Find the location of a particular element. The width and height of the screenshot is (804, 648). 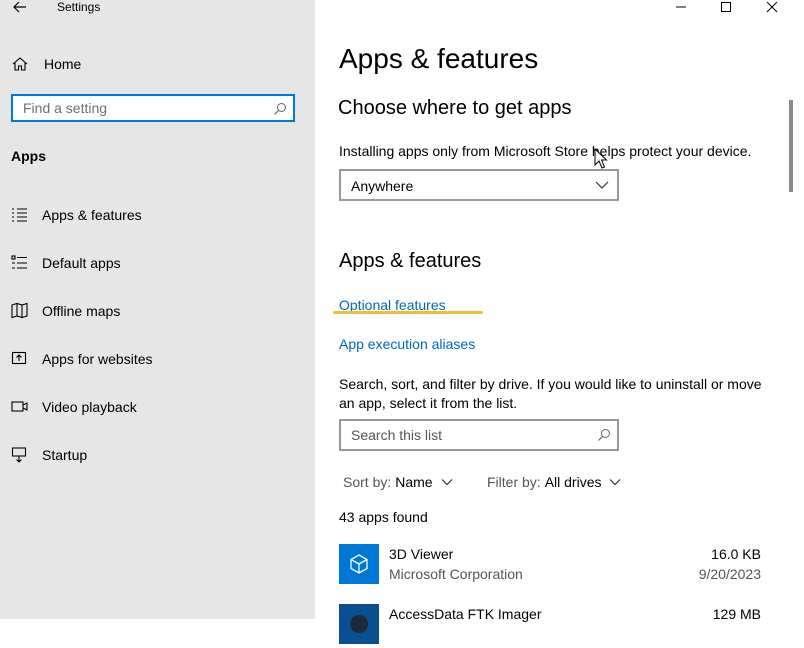

ftk-imager-icon is located at coordinates (359, 624).